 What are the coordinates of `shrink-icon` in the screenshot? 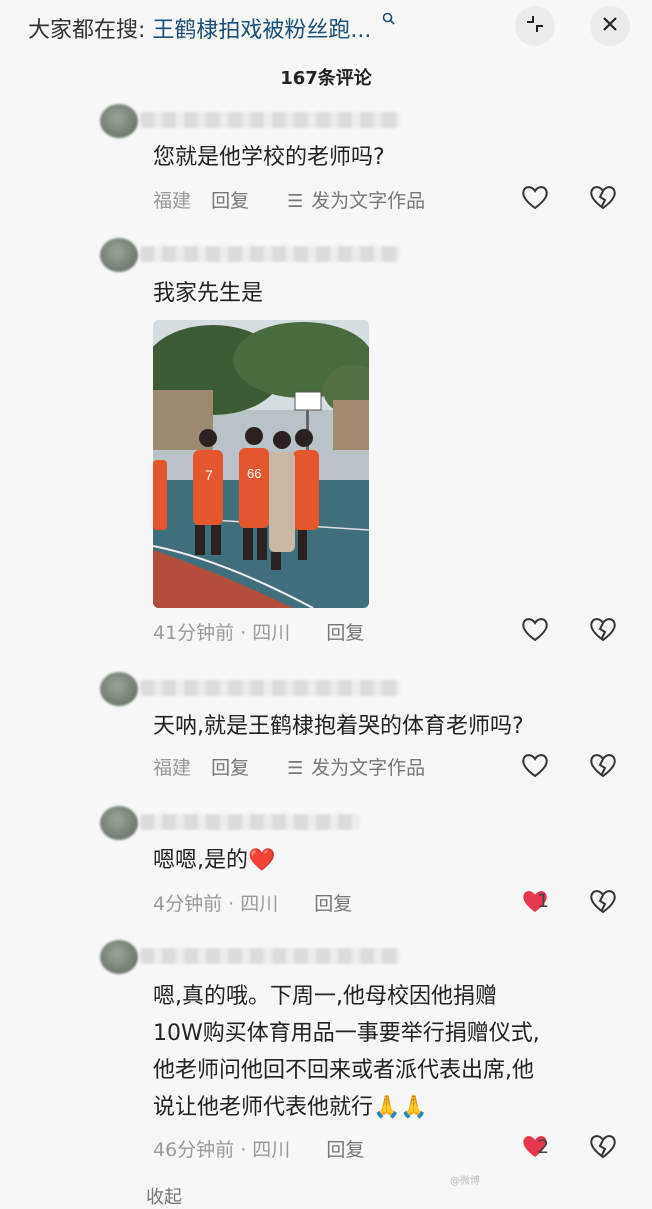 It's located at (535, 26).